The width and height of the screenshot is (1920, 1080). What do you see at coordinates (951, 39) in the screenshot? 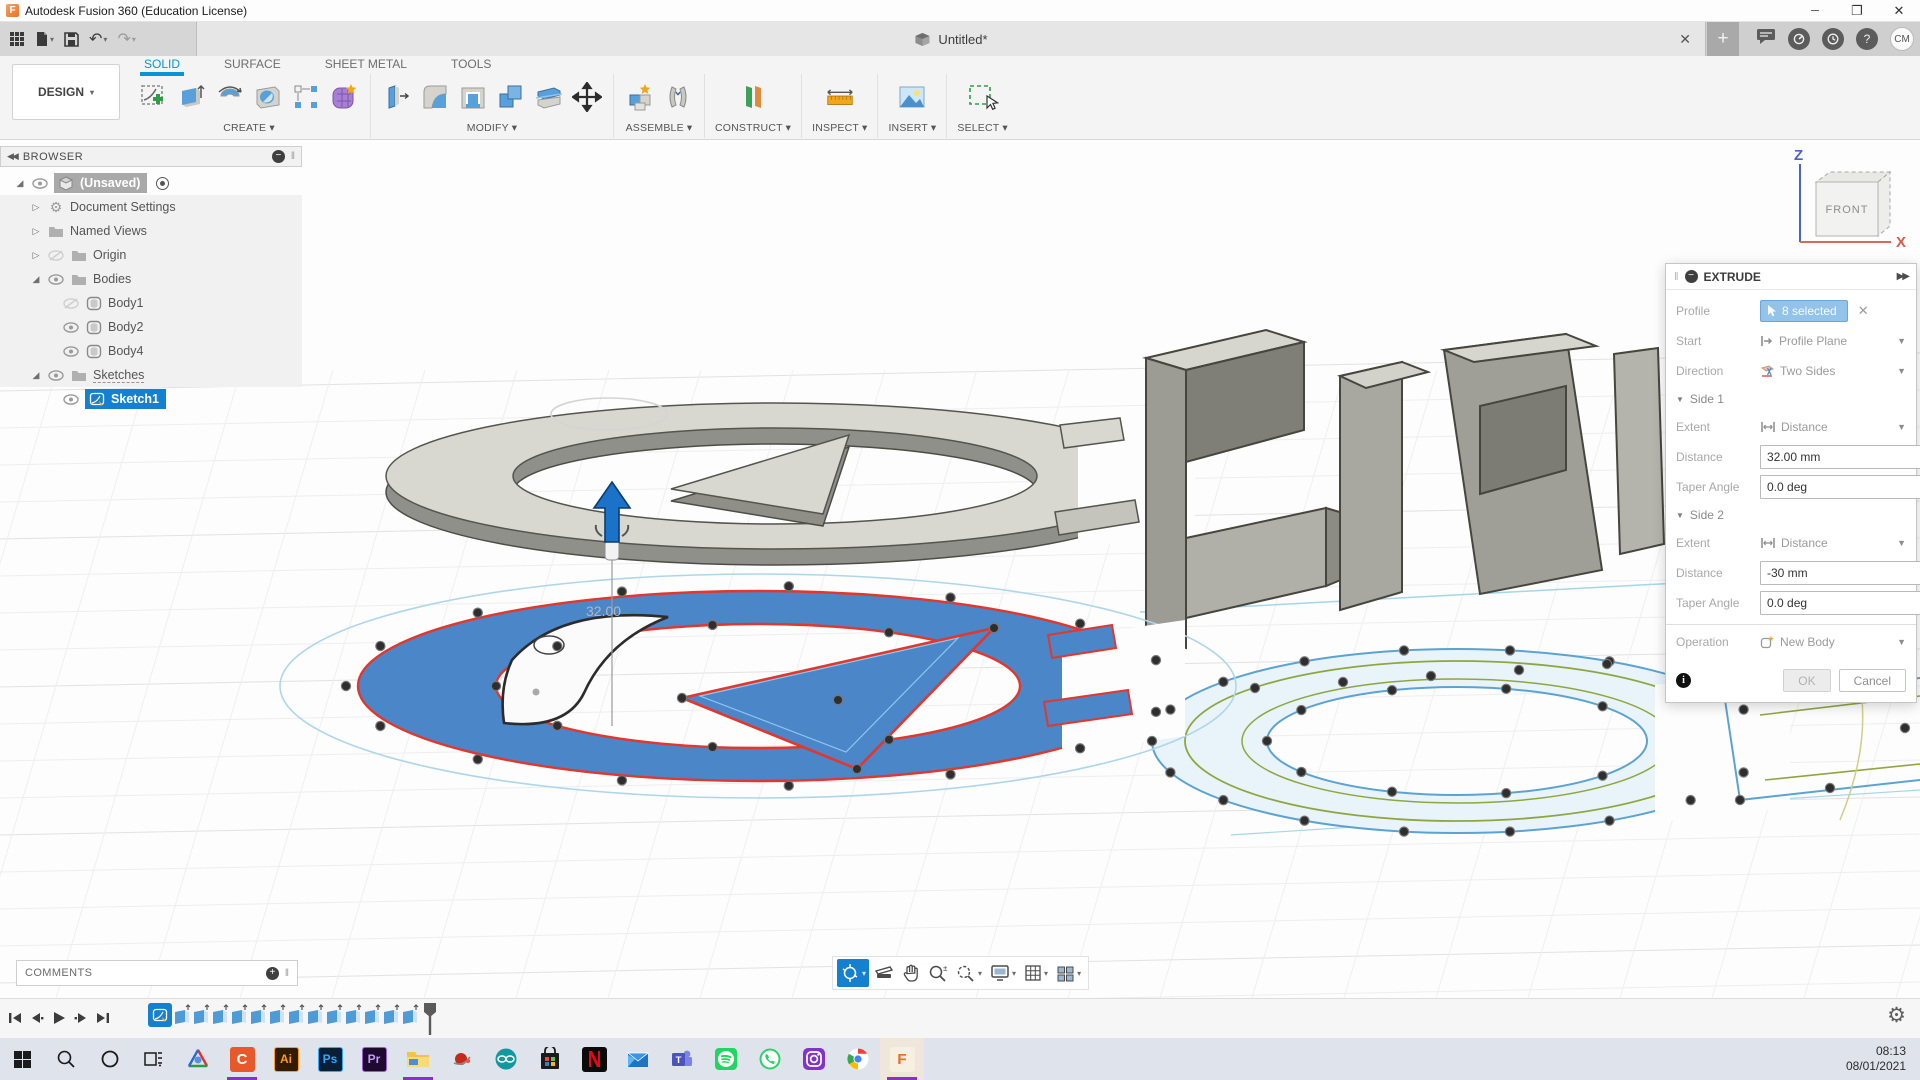
I see `document-tab: Untitled* ✕` at bounding box center [951, 39].